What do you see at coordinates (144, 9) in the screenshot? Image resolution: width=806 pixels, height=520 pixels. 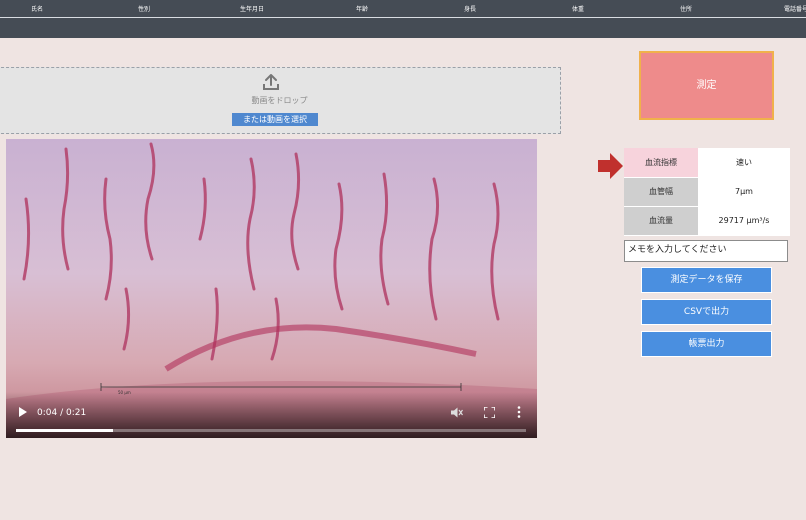 I see `header-col-gender: 性別` at bounding box center [144, 9].